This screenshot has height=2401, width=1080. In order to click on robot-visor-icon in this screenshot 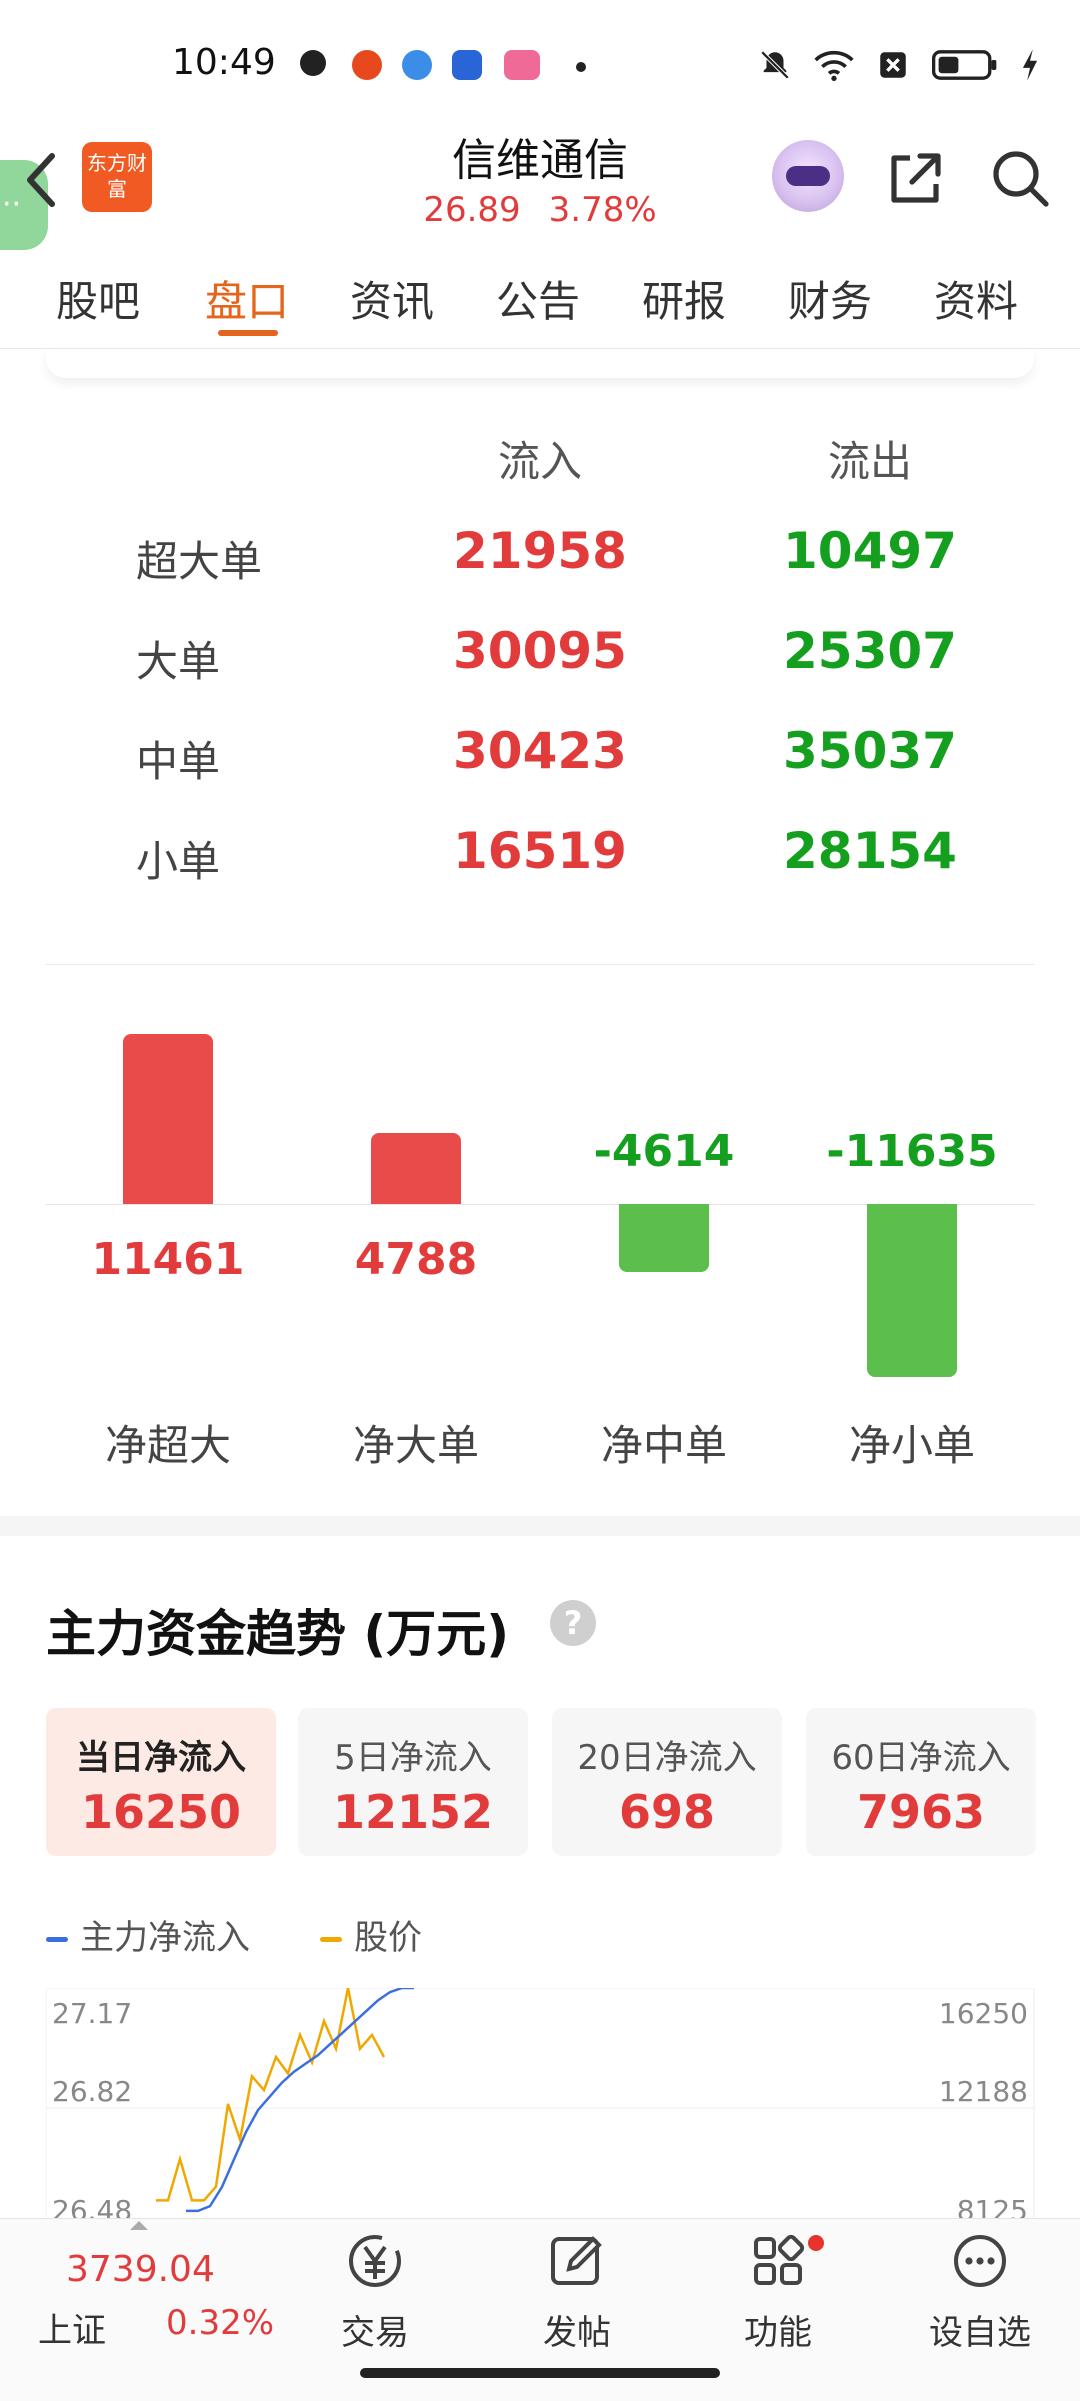, I will do `click(808, 176)`.